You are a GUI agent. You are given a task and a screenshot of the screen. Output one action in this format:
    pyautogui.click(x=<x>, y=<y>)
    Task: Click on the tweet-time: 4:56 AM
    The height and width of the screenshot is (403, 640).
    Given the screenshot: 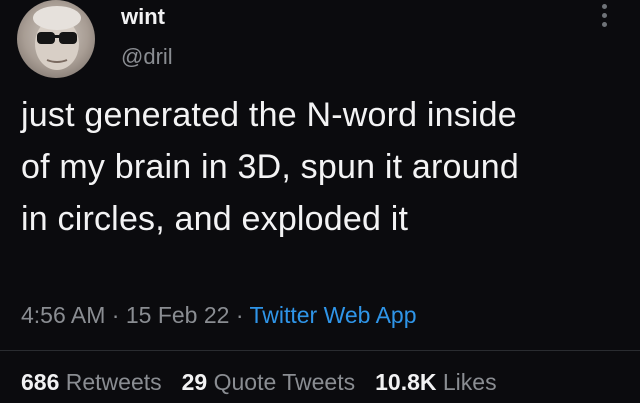 What is the action you would take?
    pyautogui.click(x=63, y=315)
    